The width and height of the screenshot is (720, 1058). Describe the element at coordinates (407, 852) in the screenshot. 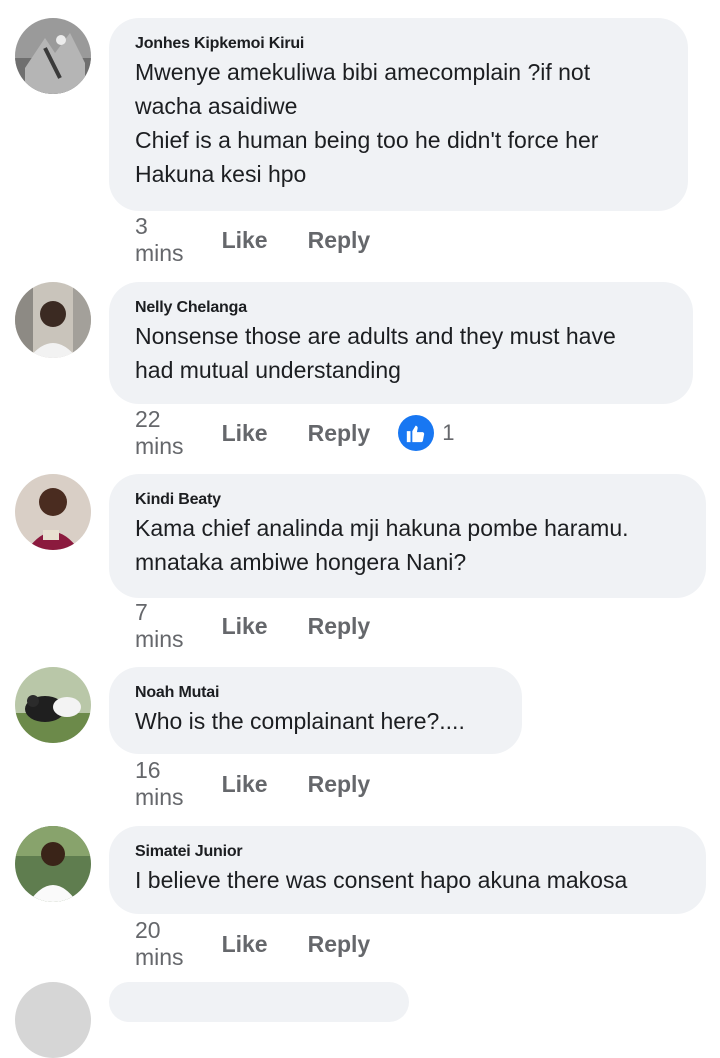

I see `comment-author: Simatei Junior` at that location.